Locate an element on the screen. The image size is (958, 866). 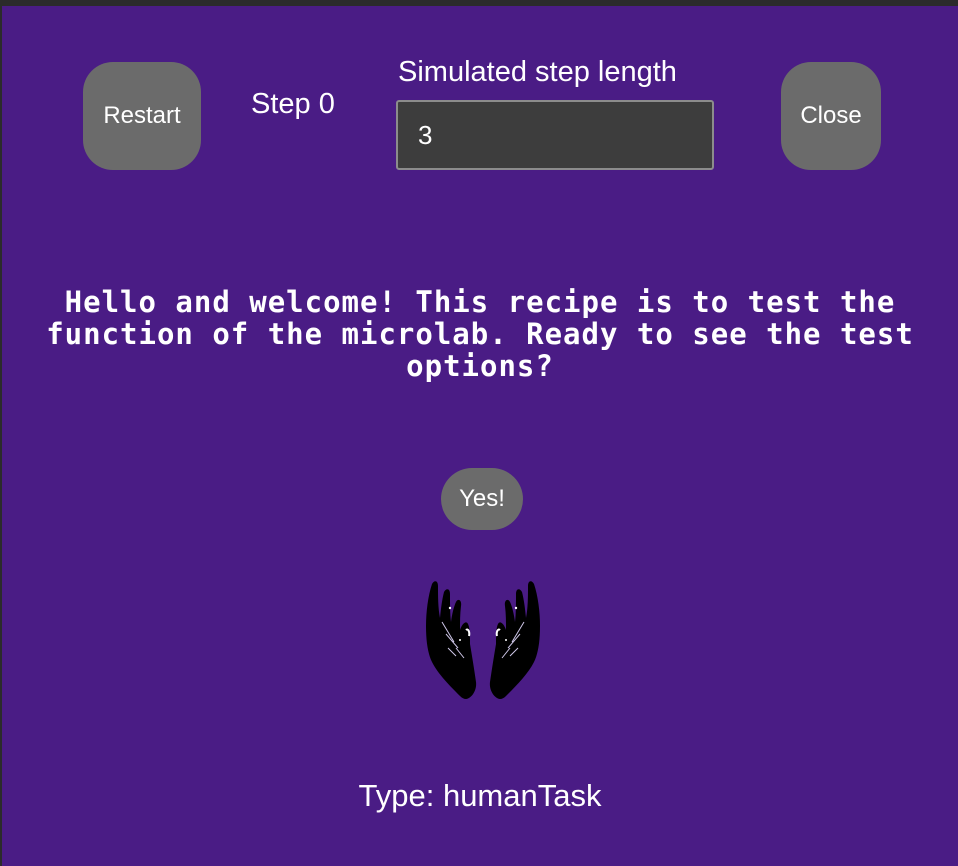
task-type-label: Type: humanTask is located at coordinates (480, 795).